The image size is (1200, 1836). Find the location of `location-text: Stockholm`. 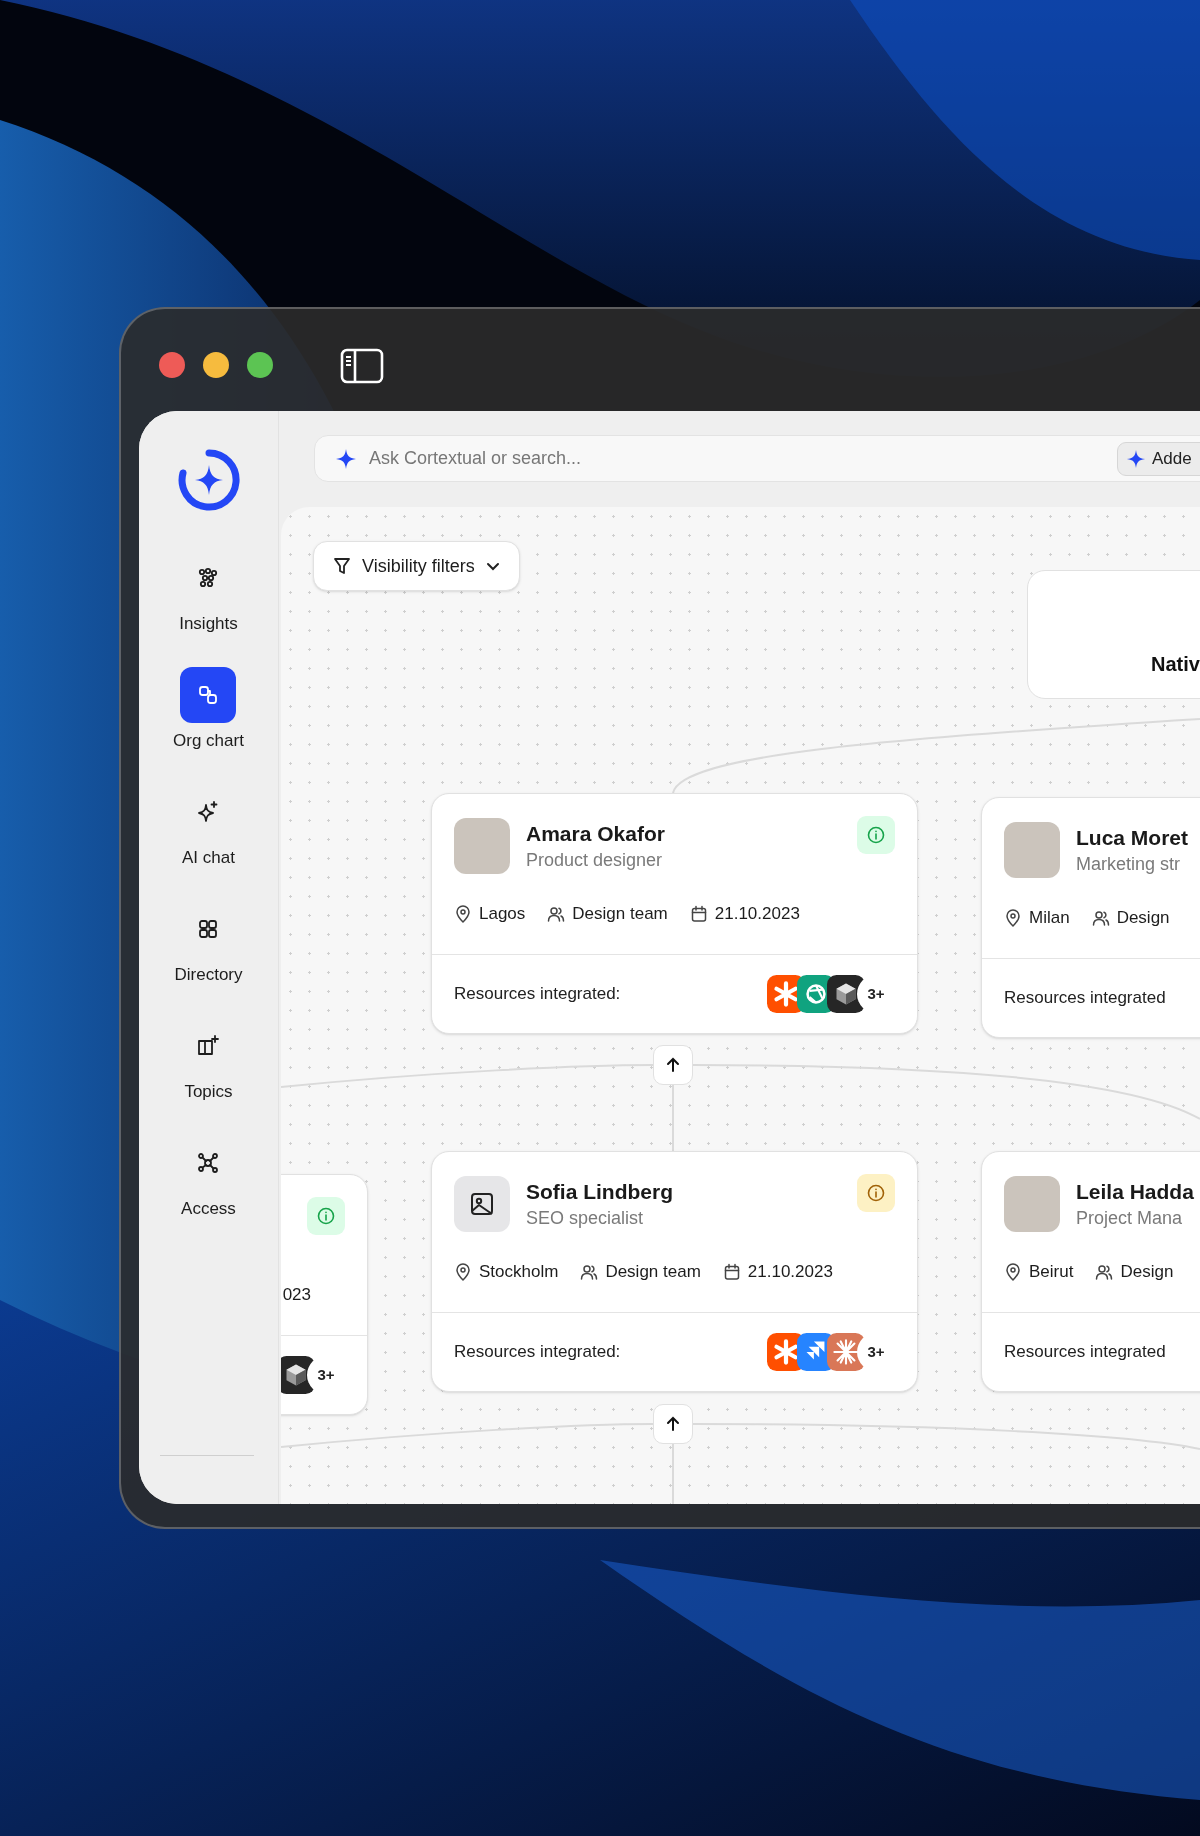

location-text: Stockholm is located at coordinates (519, 1272).